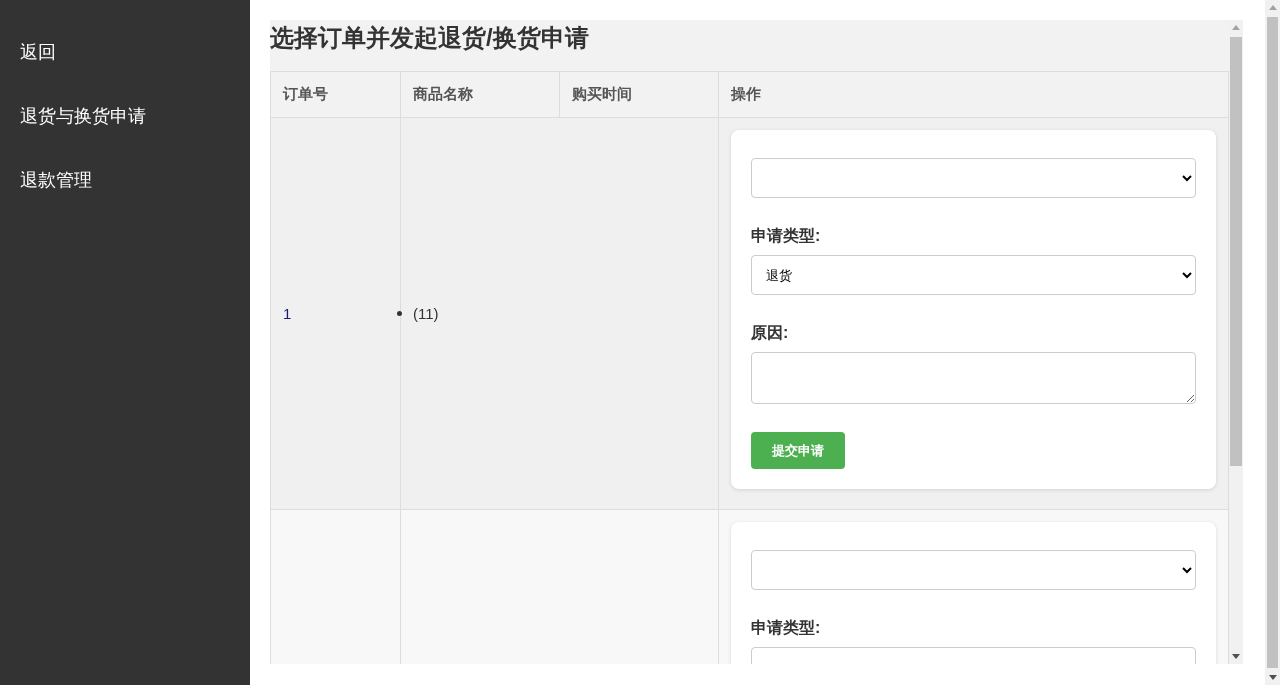 The width and height of the screenshot is (1280, 685). I want to click on page-scrollbar, so click(1272, 342).